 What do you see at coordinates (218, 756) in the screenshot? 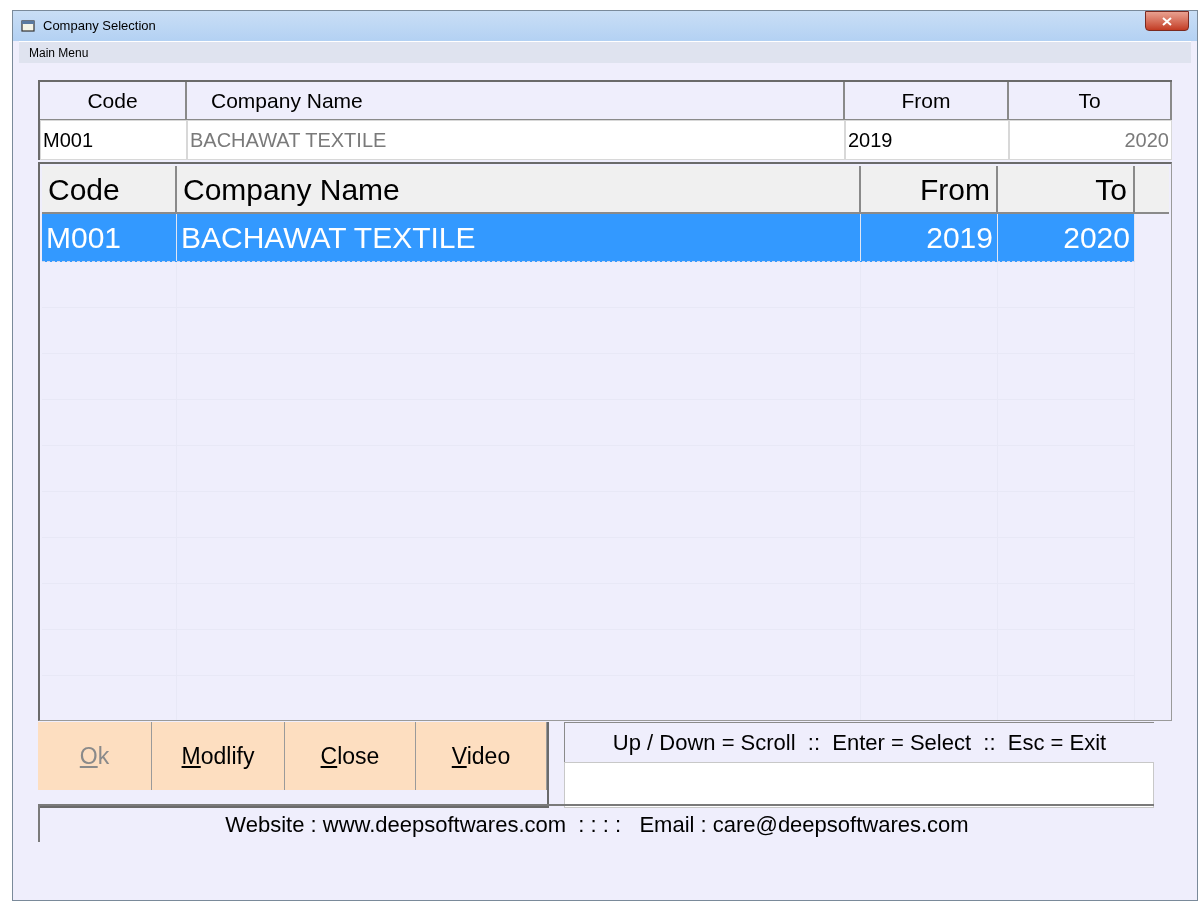
I see `action-button: Modlify` at bounding box center [218, 756].